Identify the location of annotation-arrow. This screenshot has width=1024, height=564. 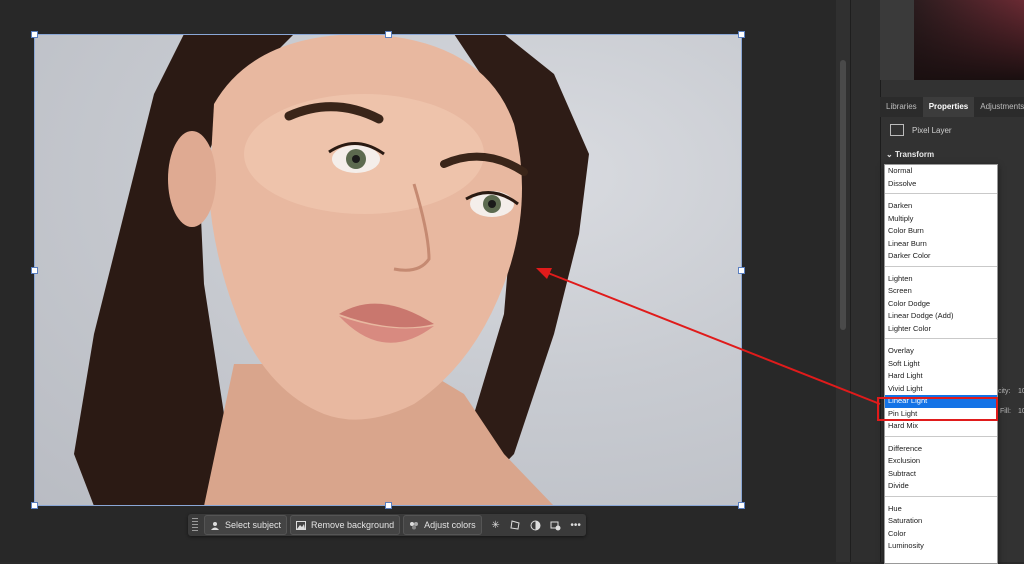
(708, 336).